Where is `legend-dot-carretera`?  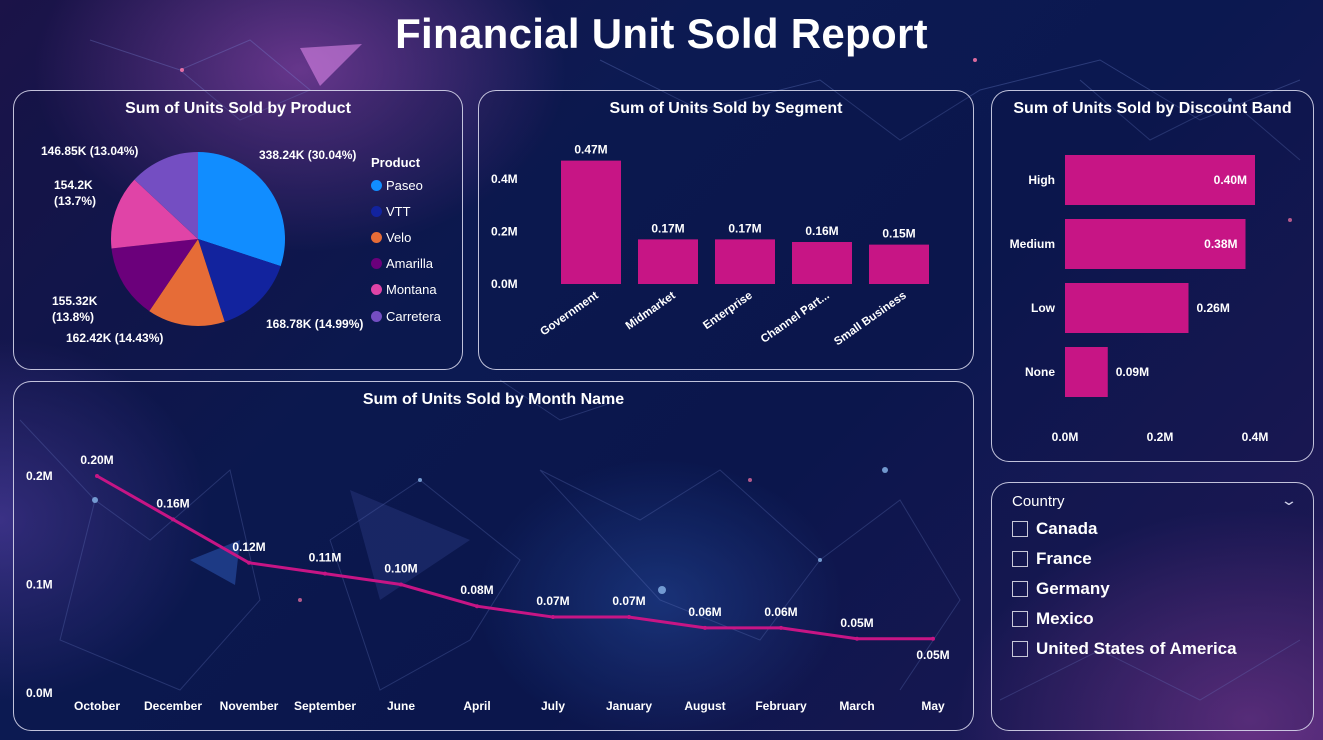 legend-dot-carretera is located at coordinates (376, 316).